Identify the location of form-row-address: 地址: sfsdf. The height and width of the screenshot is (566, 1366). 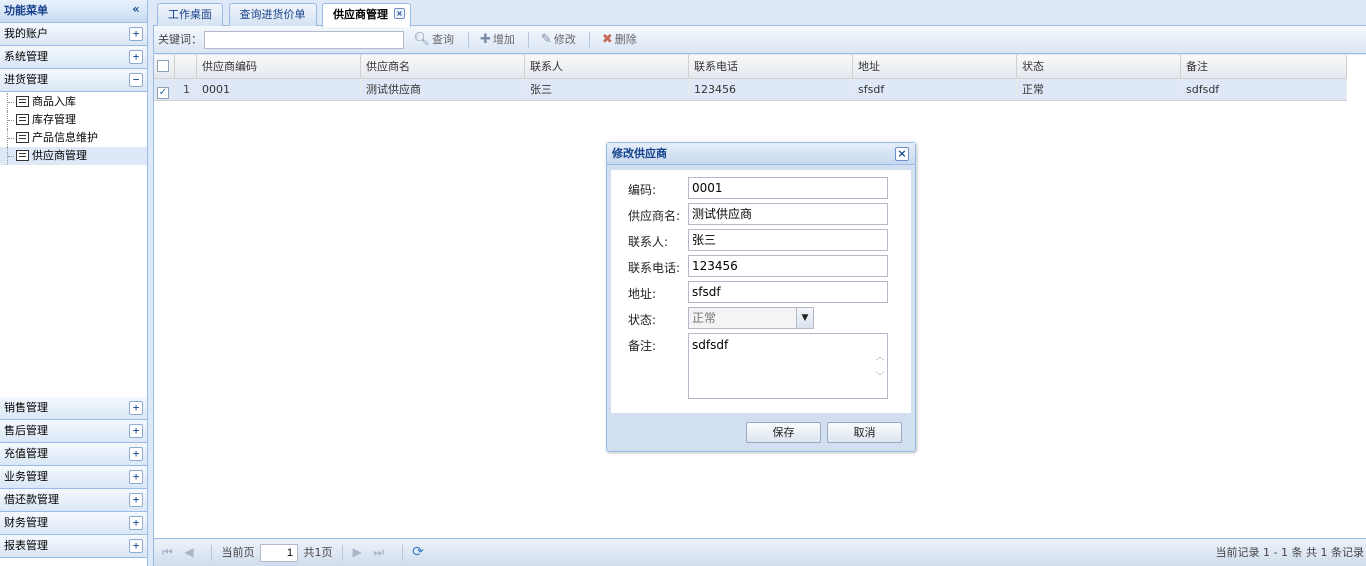
(763, 292).